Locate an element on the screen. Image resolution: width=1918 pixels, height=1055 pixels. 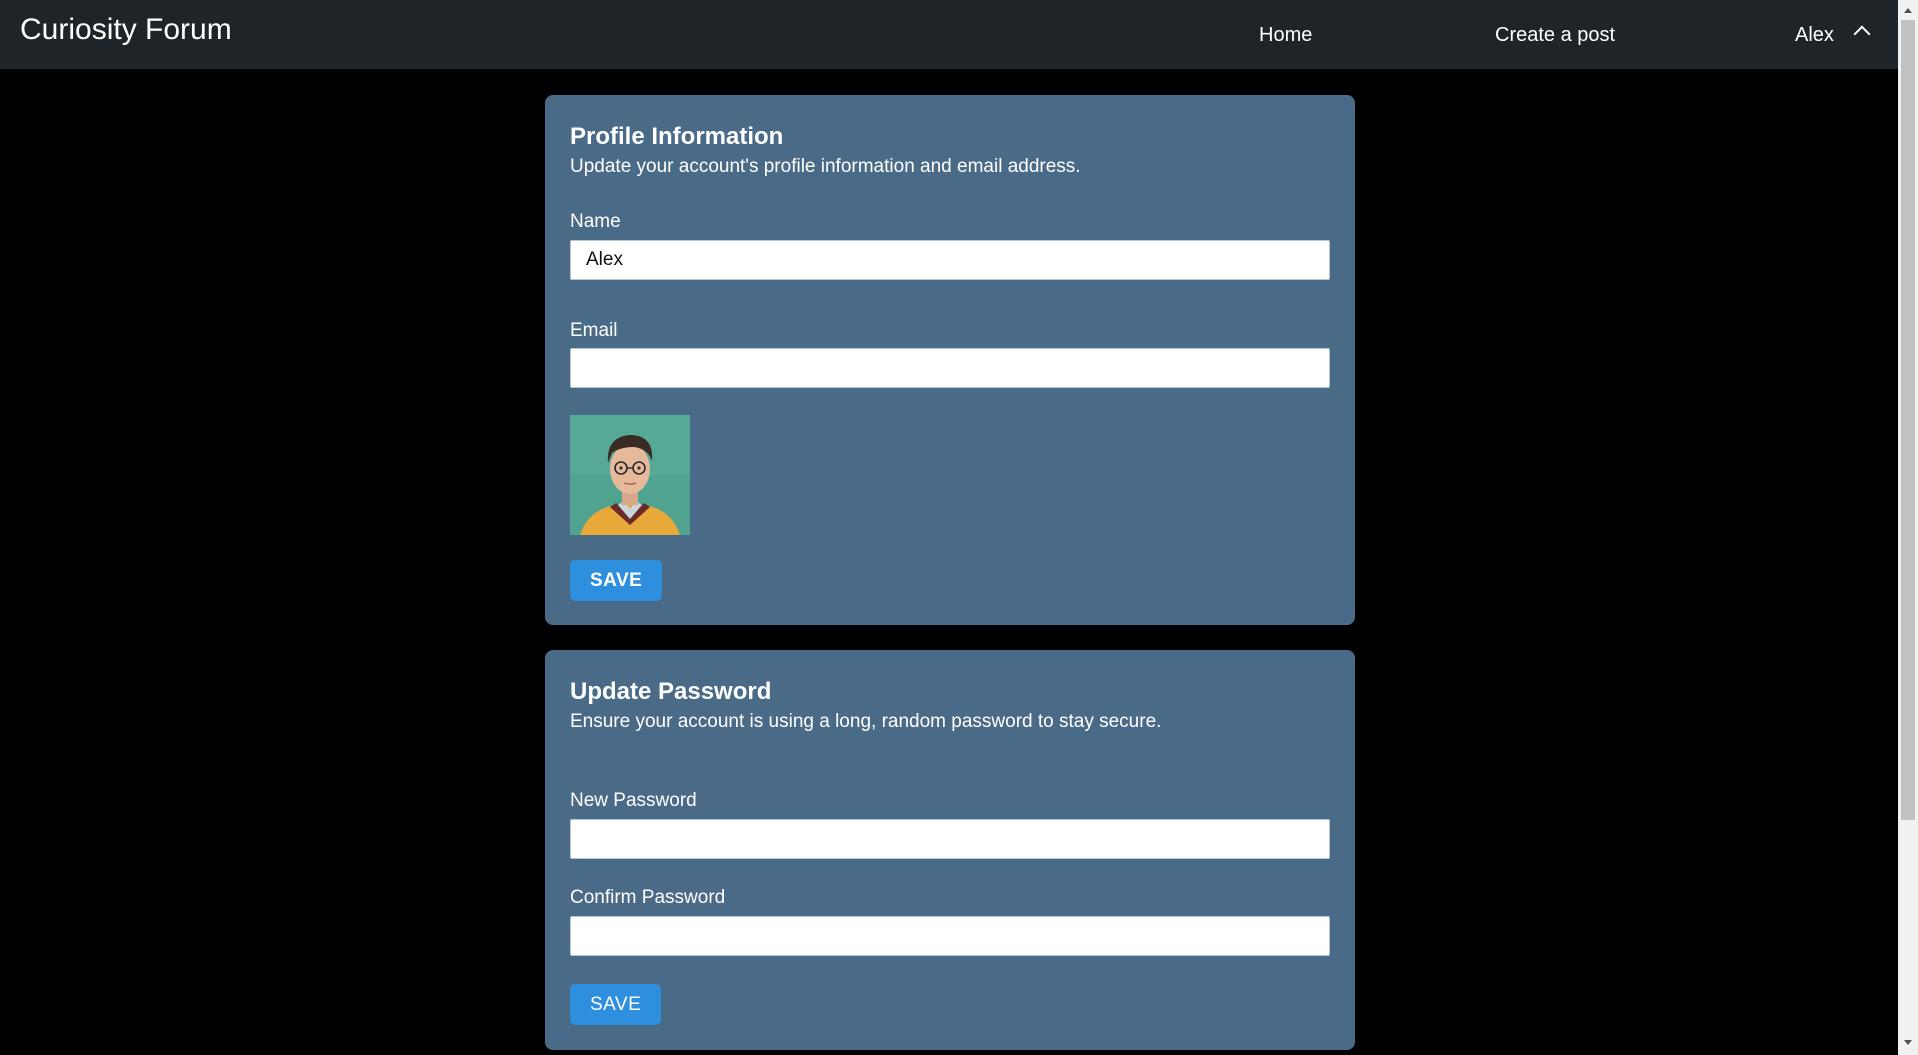
email-label: Email is located at coordinates (594, 330).